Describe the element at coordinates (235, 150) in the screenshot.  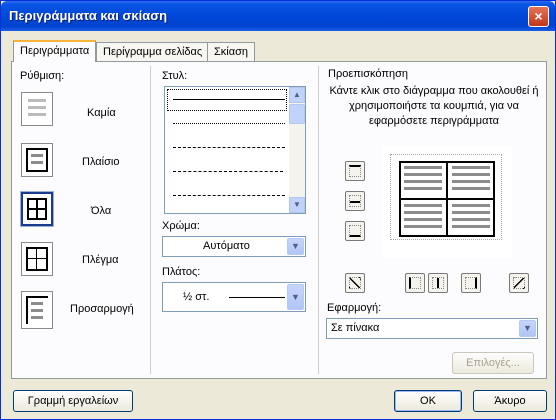
I see `style-listbox: ▲ ▼` at that location.